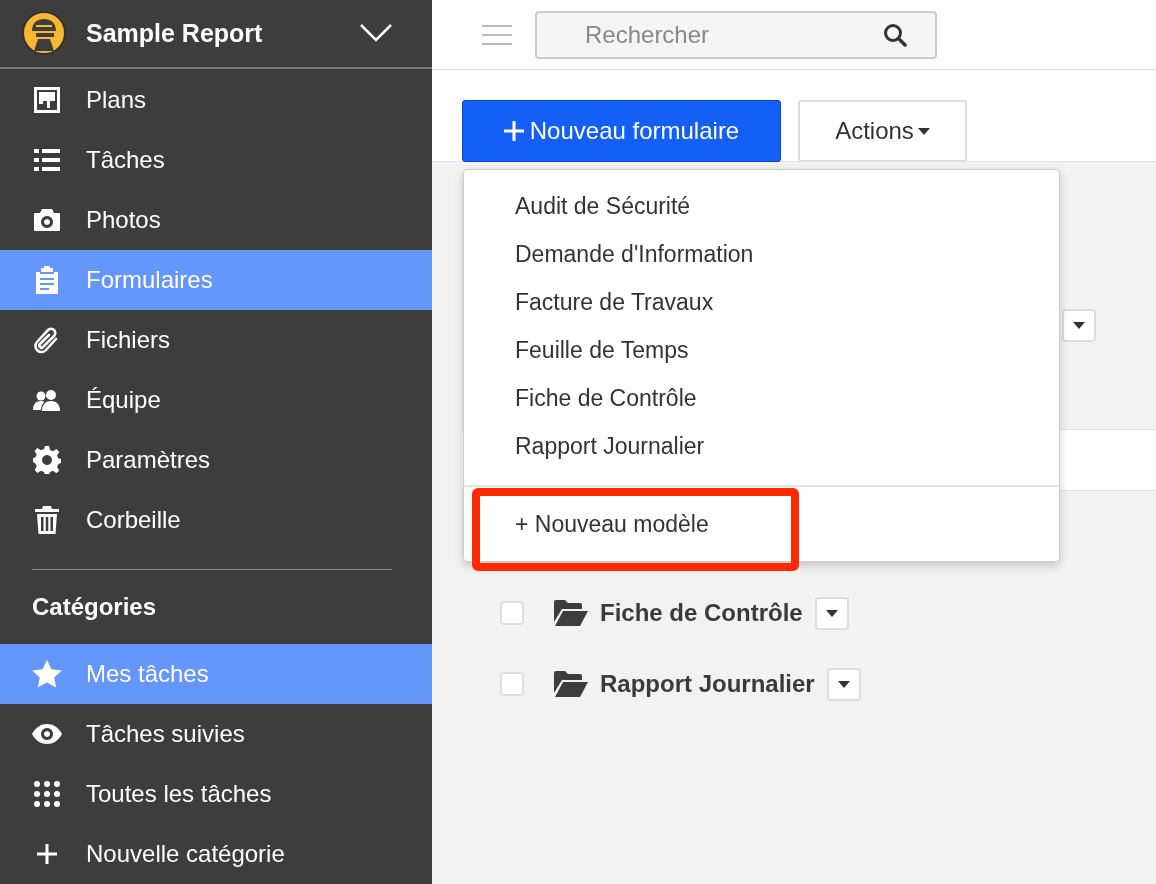 This screenshot has width=1156, height=884. What do you see at coordinates (761, 350) in the screenshot?
I see `menu-item: Feuille de Temps` at bounding box center [761, 350].